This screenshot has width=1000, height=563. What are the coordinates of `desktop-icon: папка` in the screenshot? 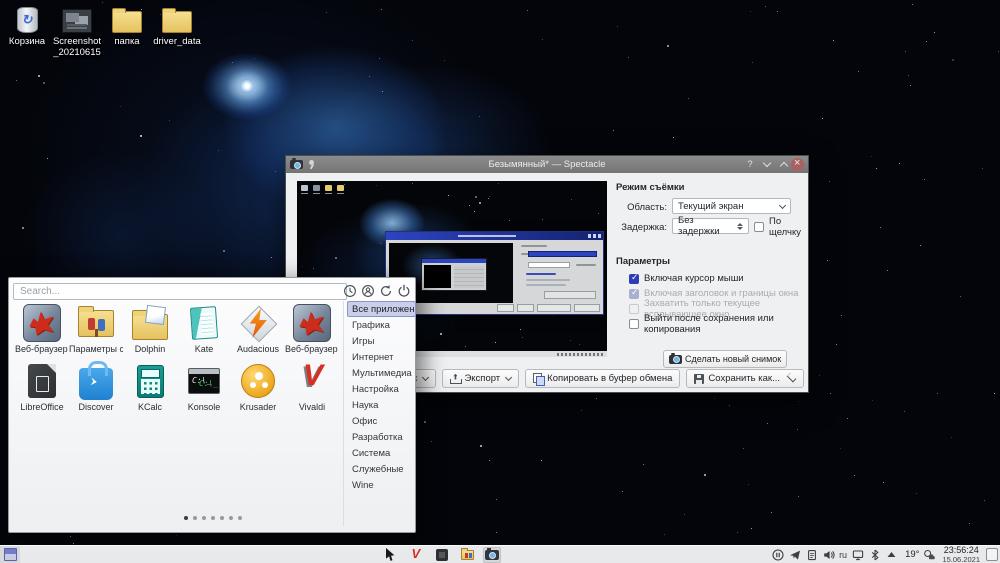 It's located at (127, 32).